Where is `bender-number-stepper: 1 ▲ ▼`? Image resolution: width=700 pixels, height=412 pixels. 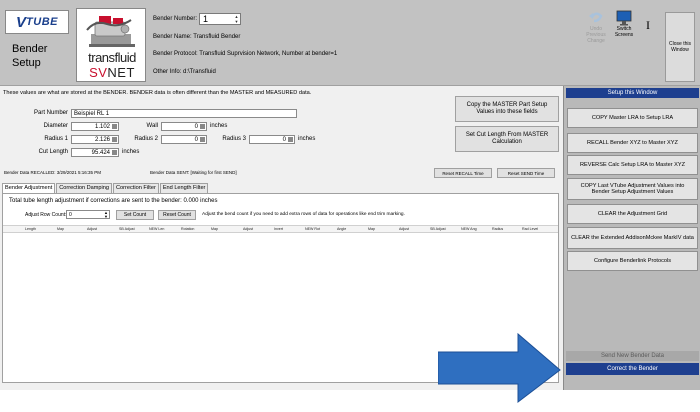 bender-number-stepper: 1 ▲ ▼ is located at coordinates (220, 19).